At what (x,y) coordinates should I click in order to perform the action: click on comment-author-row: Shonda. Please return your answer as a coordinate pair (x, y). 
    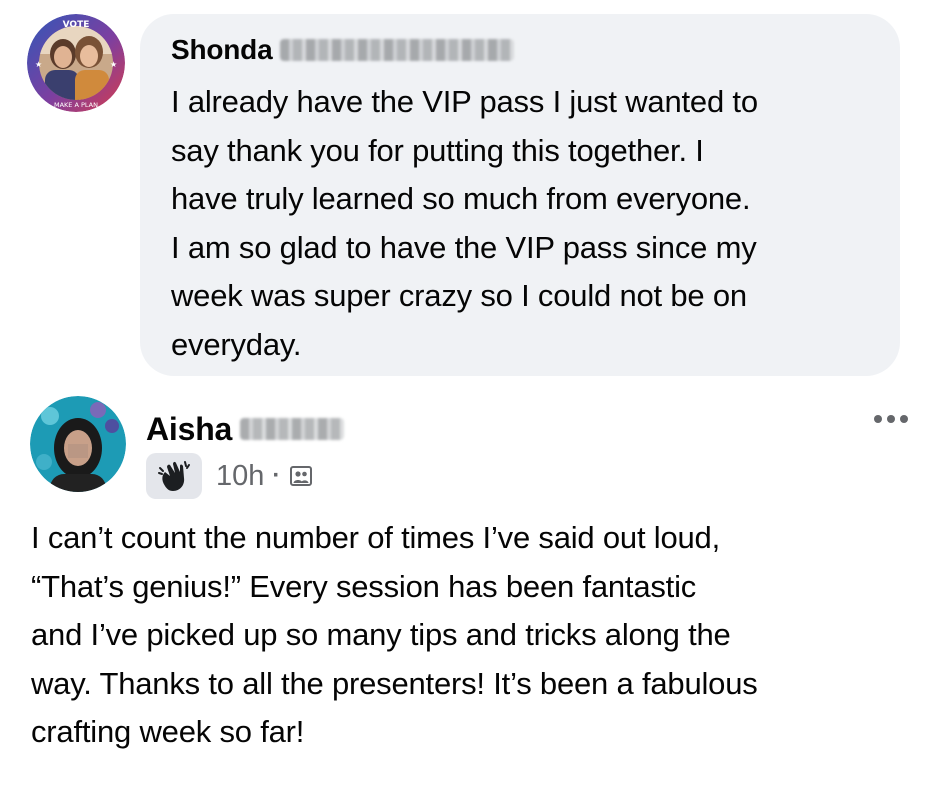
    Looking at the image, I should click on (343, 50).